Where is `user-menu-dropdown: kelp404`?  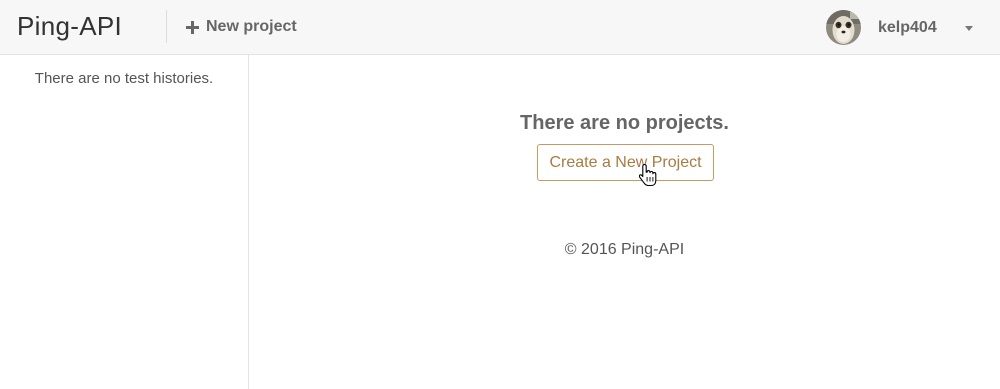 user-menu-dropdown: kelp404 is located at coordinates (906, 28).